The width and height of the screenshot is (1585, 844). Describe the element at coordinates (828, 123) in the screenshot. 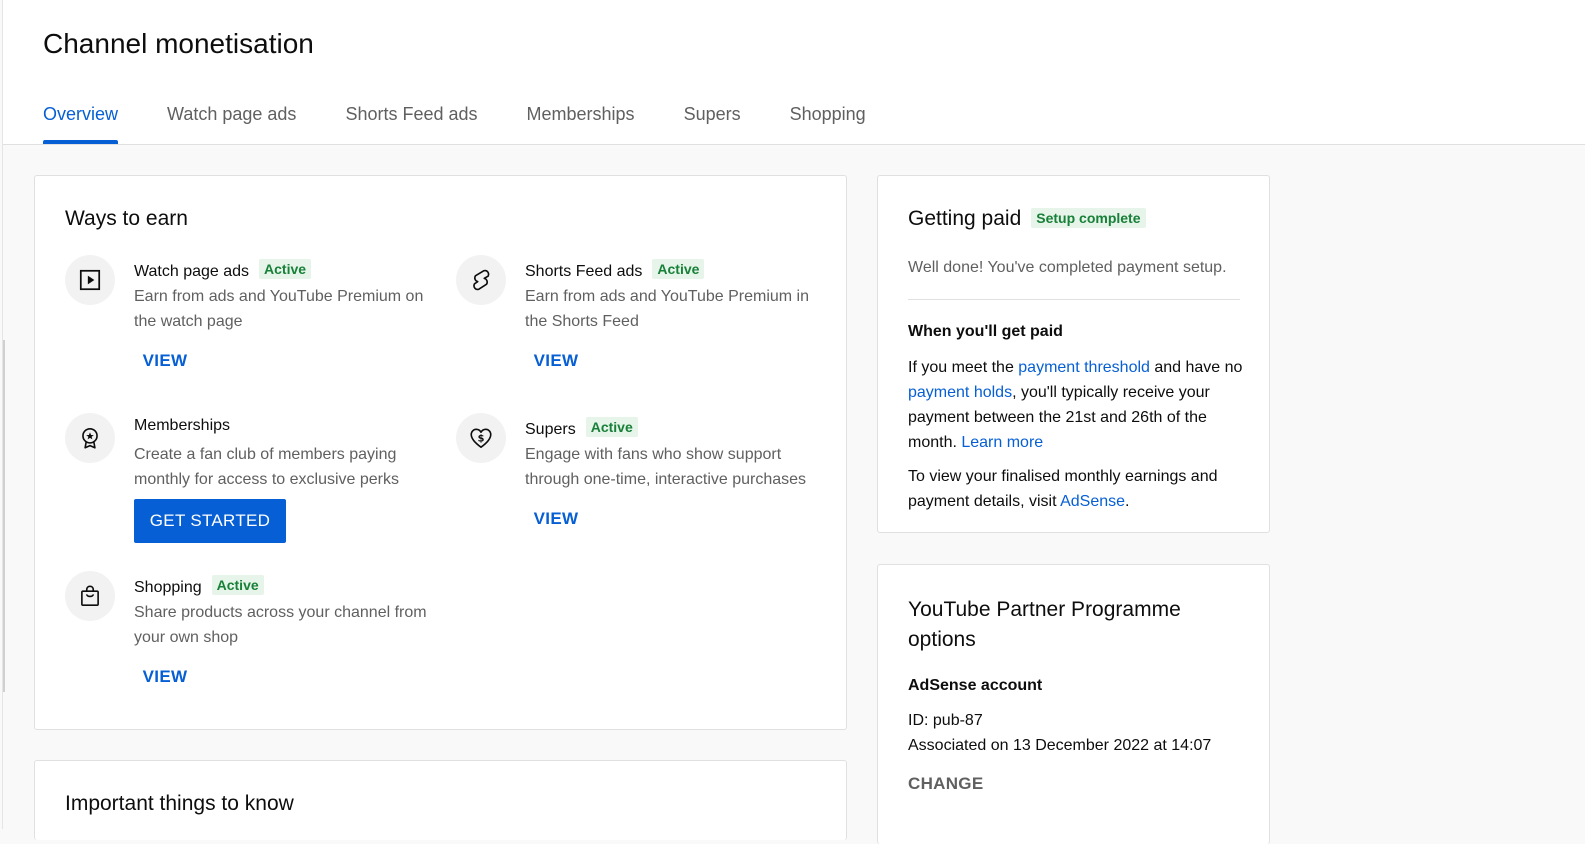

I see `tab-shopping: Shopping` at that location.